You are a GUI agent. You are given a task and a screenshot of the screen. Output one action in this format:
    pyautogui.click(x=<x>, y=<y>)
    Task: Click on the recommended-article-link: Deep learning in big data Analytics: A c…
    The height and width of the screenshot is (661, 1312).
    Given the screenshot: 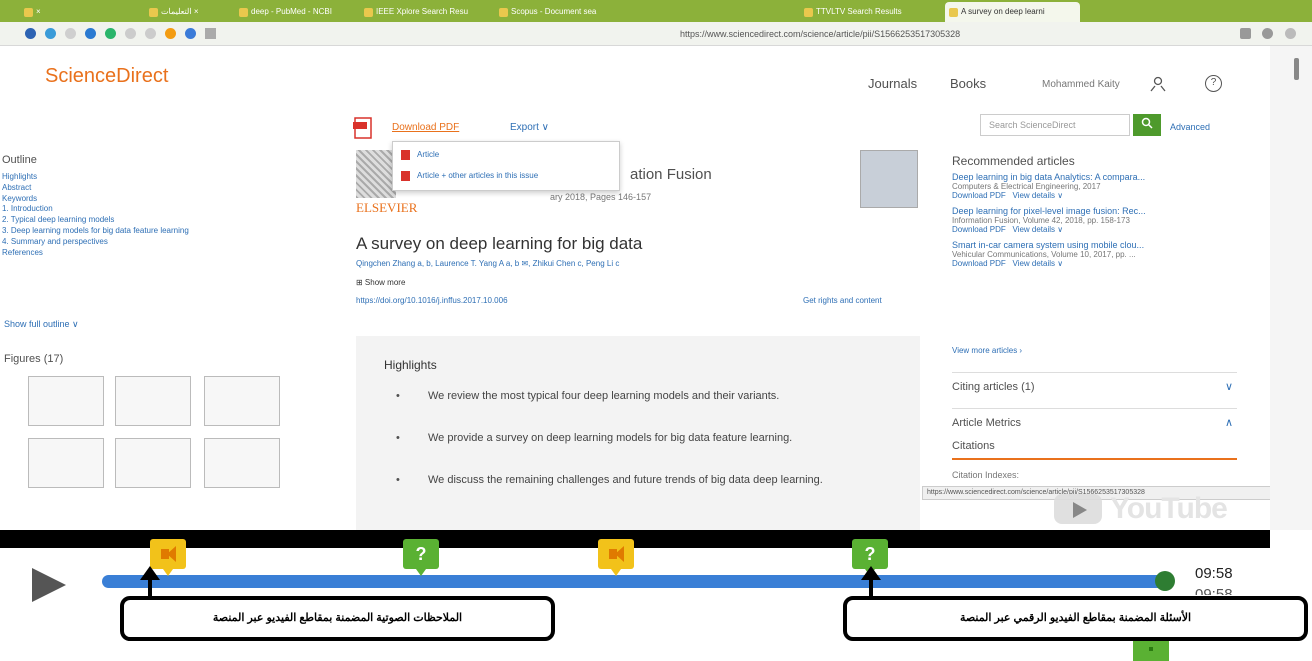 What is the action you would take?
    pyautogui.click(x=1094, y=177)
    